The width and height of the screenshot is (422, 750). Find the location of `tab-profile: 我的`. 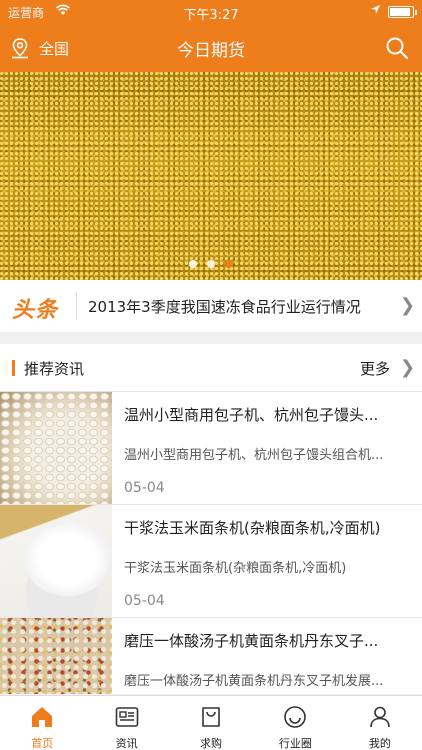

tab-profile: 我的 is located at coordinates (380, 723).